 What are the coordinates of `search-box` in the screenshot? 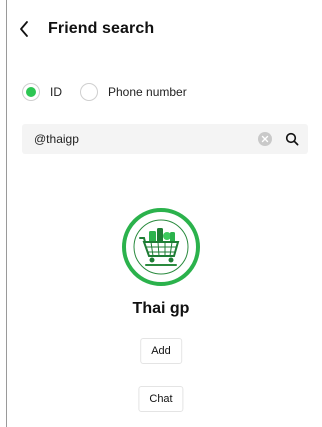 It's located at (165, 139).